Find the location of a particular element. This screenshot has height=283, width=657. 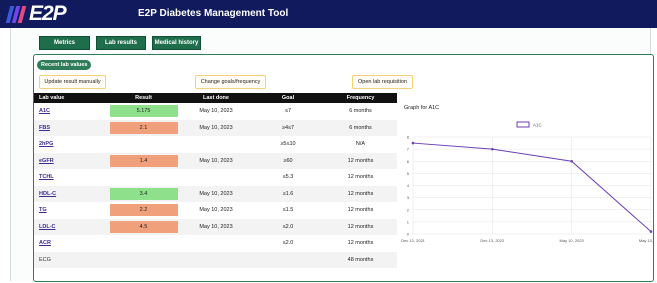

logo-stripes is located at coordinates (16, 14).